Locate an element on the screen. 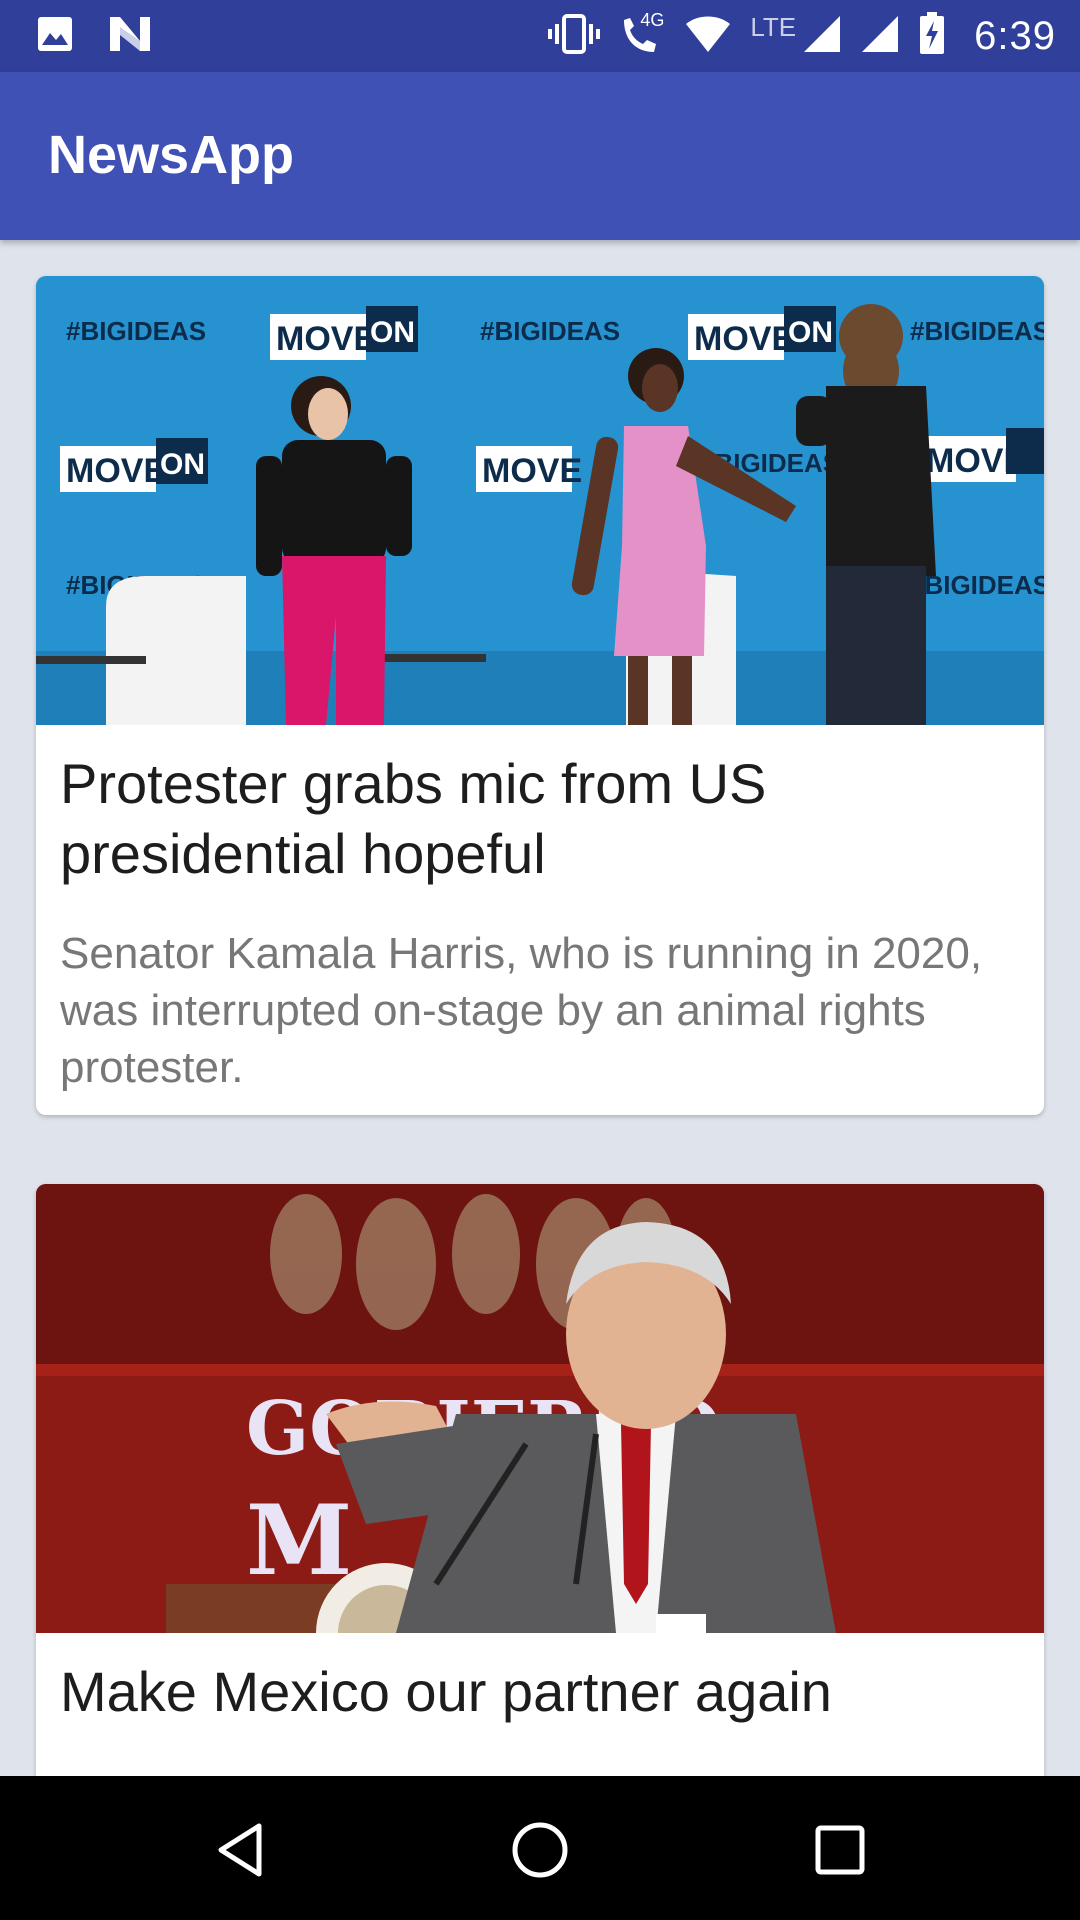  status-bar: 4G LTE 6:39 is located at coordinates (540, 36).